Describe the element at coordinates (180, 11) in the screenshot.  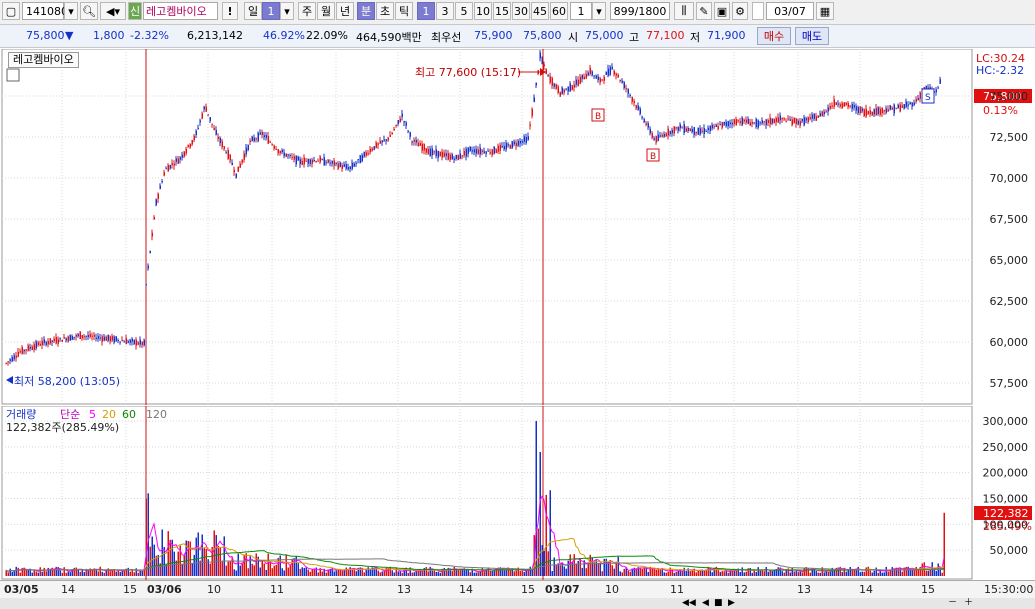
I see `stock-name: 레고켐바이오` at that location.